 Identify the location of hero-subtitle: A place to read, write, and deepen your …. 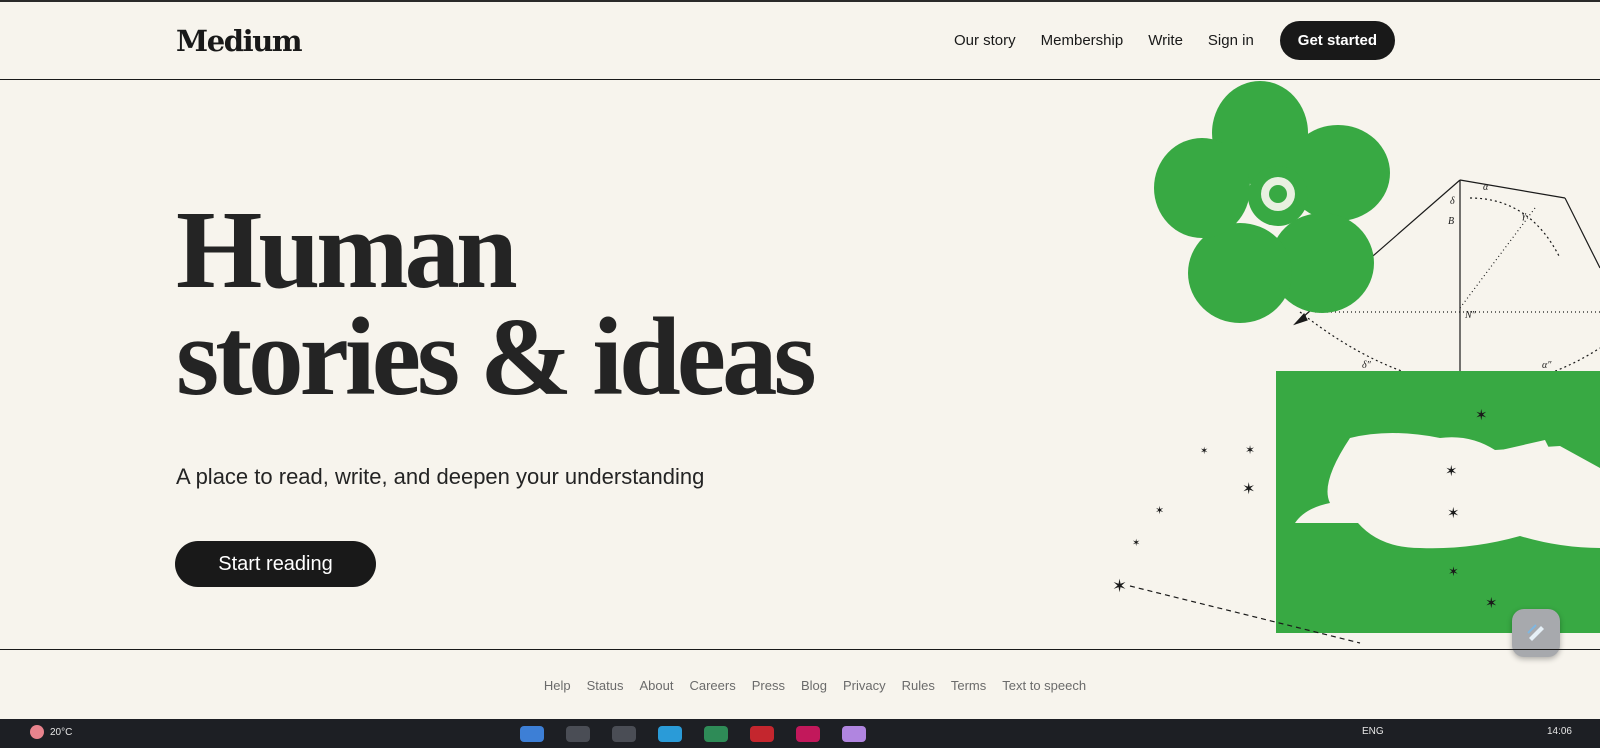
(440, 476).